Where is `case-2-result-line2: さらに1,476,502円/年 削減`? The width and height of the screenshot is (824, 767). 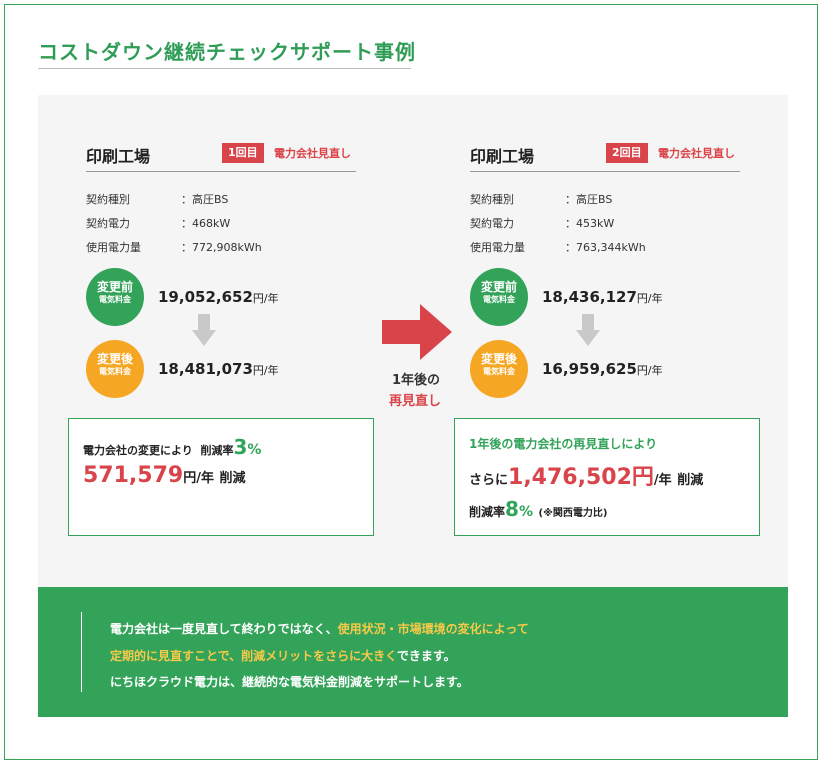 case-2-result-line2: さらに1,476,502円/年 削減 is located at coordinates (586, 475).